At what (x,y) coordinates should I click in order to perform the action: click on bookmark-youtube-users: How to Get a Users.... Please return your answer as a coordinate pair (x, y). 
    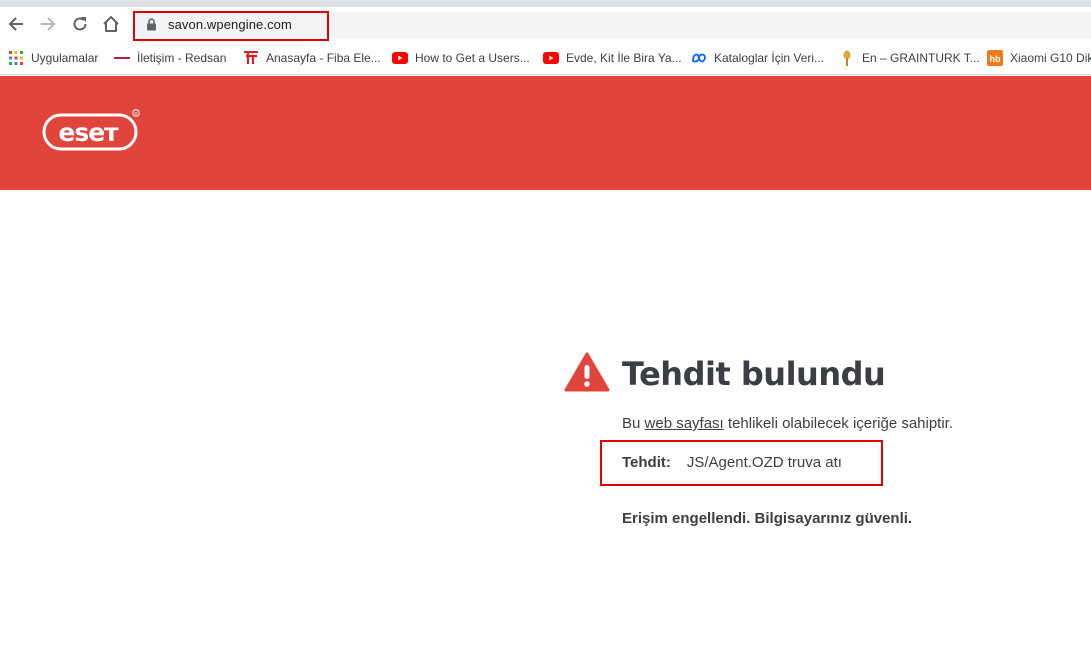
    Looking at the image, I should click on (461, 58).